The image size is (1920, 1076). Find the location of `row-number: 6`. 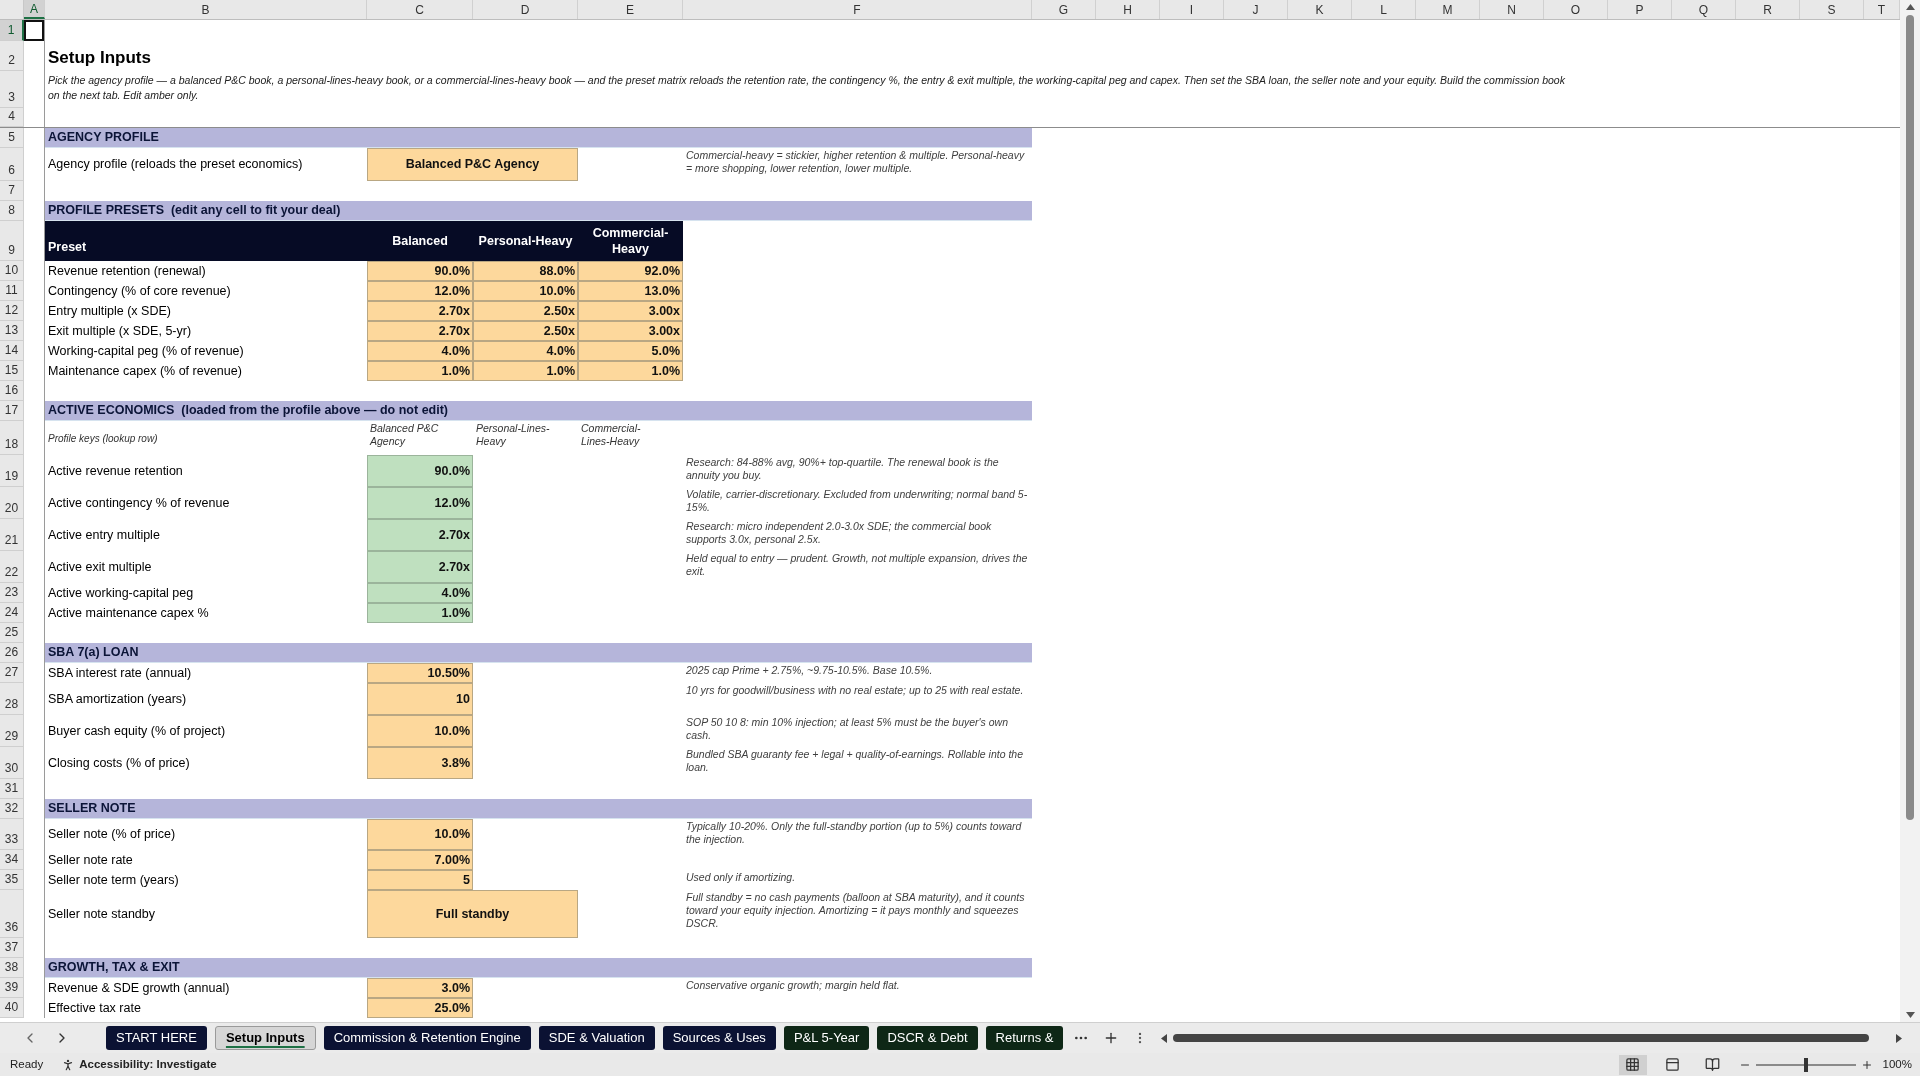

row-number: 6 is located at coordinates (12, 164).